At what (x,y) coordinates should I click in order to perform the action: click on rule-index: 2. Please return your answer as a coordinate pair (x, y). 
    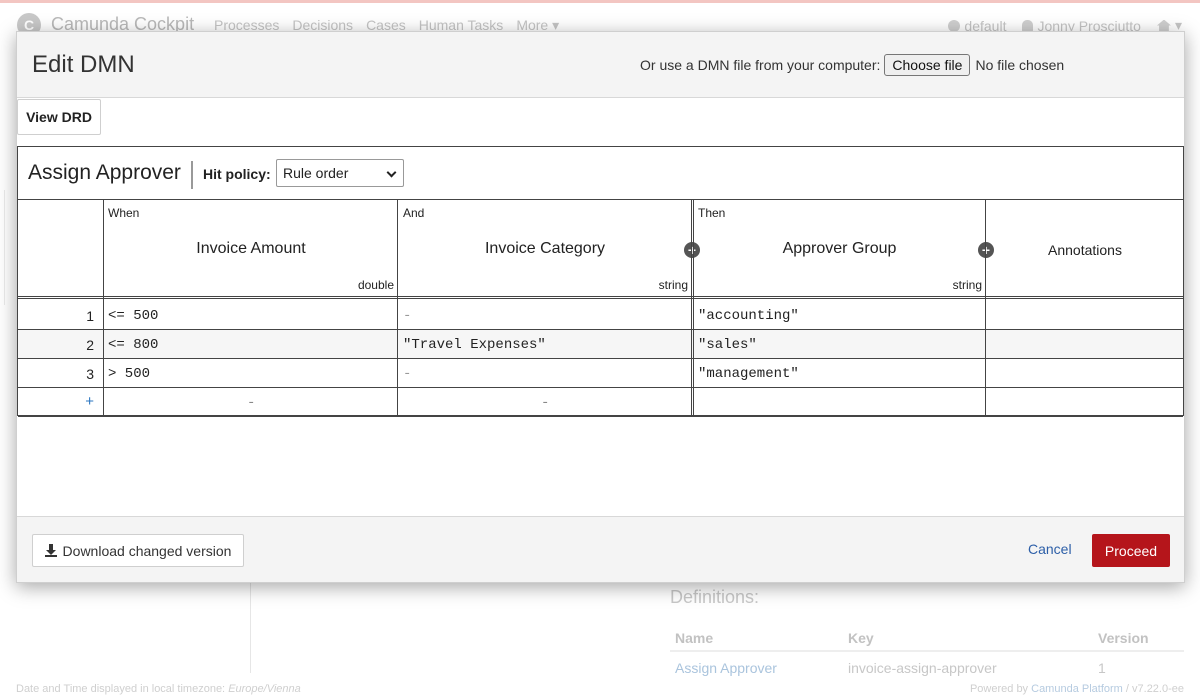
    Looking at the image, I should click on (90, 345).